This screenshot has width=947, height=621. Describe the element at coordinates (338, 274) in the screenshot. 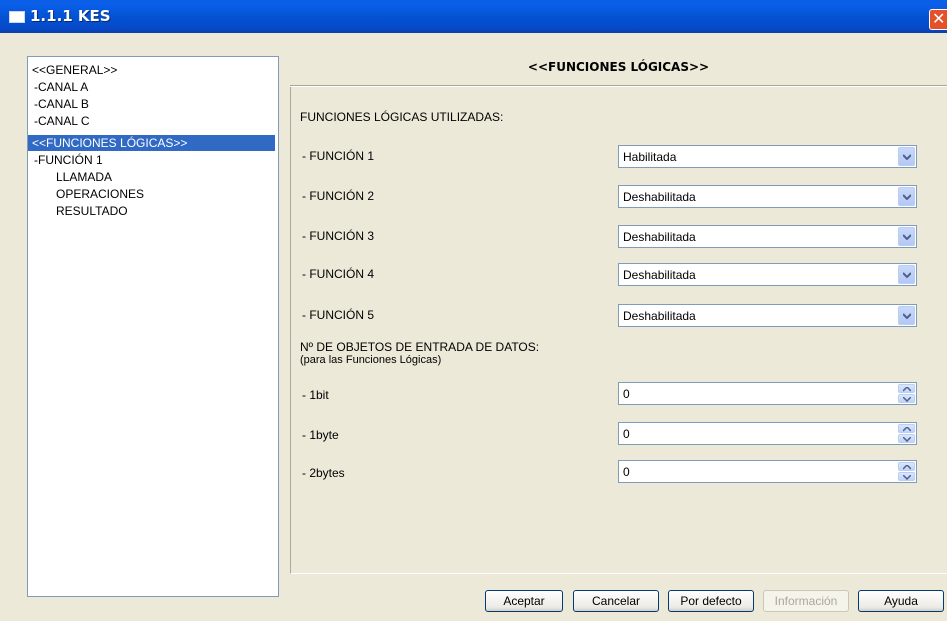

I see `function-4-label: - FUNCIÓN 4` at that location.